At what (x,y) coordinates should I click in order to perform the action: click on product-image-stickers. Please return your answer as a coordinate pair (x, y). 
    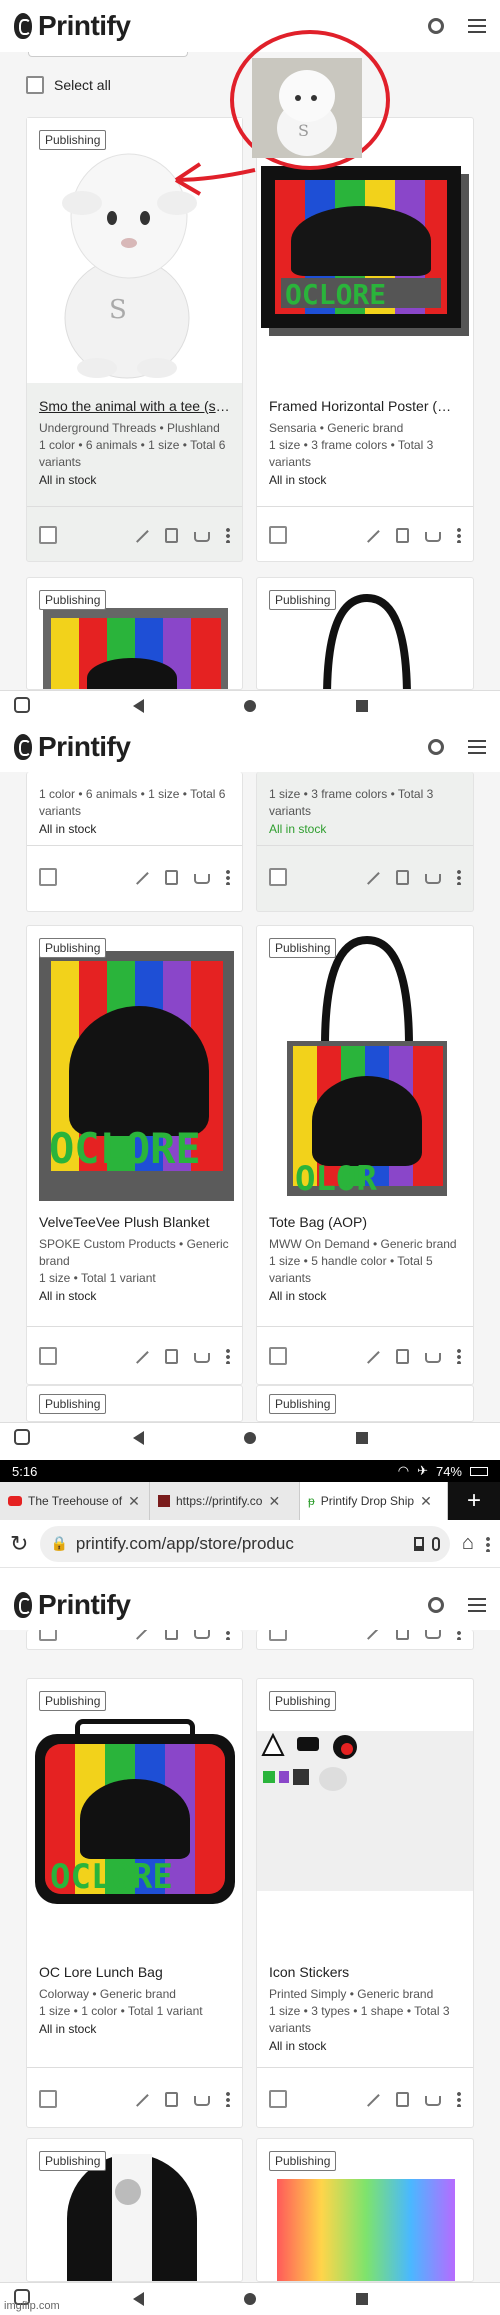
    Looking at the image, I should click on (365, 1811).